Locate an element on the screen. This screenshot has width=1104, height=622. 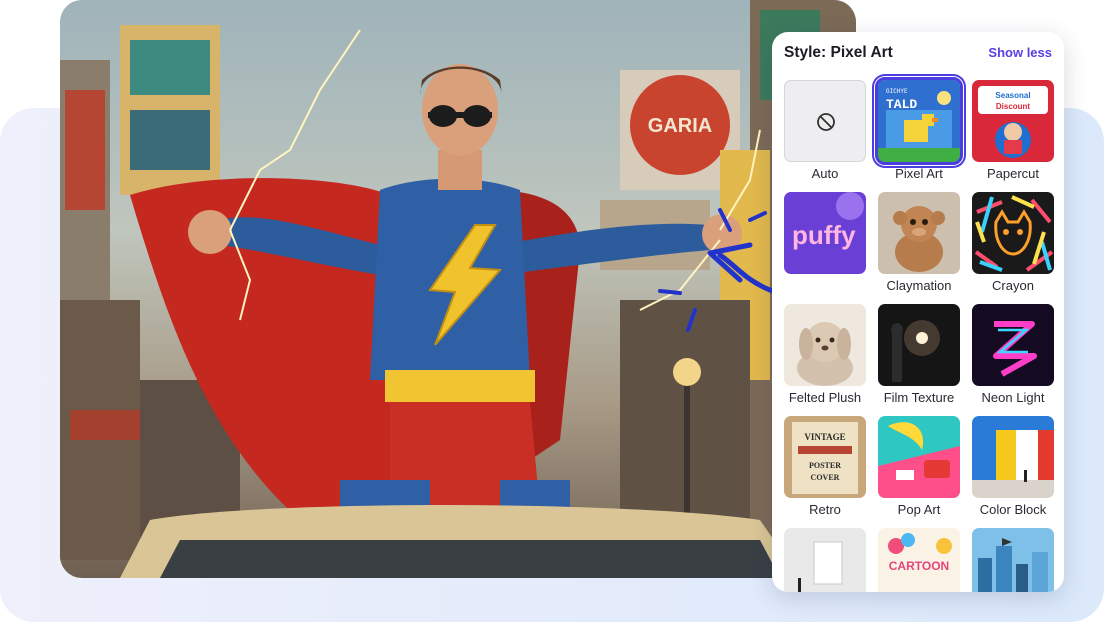
style-tile-minimal is located at coordinates (825, 560).